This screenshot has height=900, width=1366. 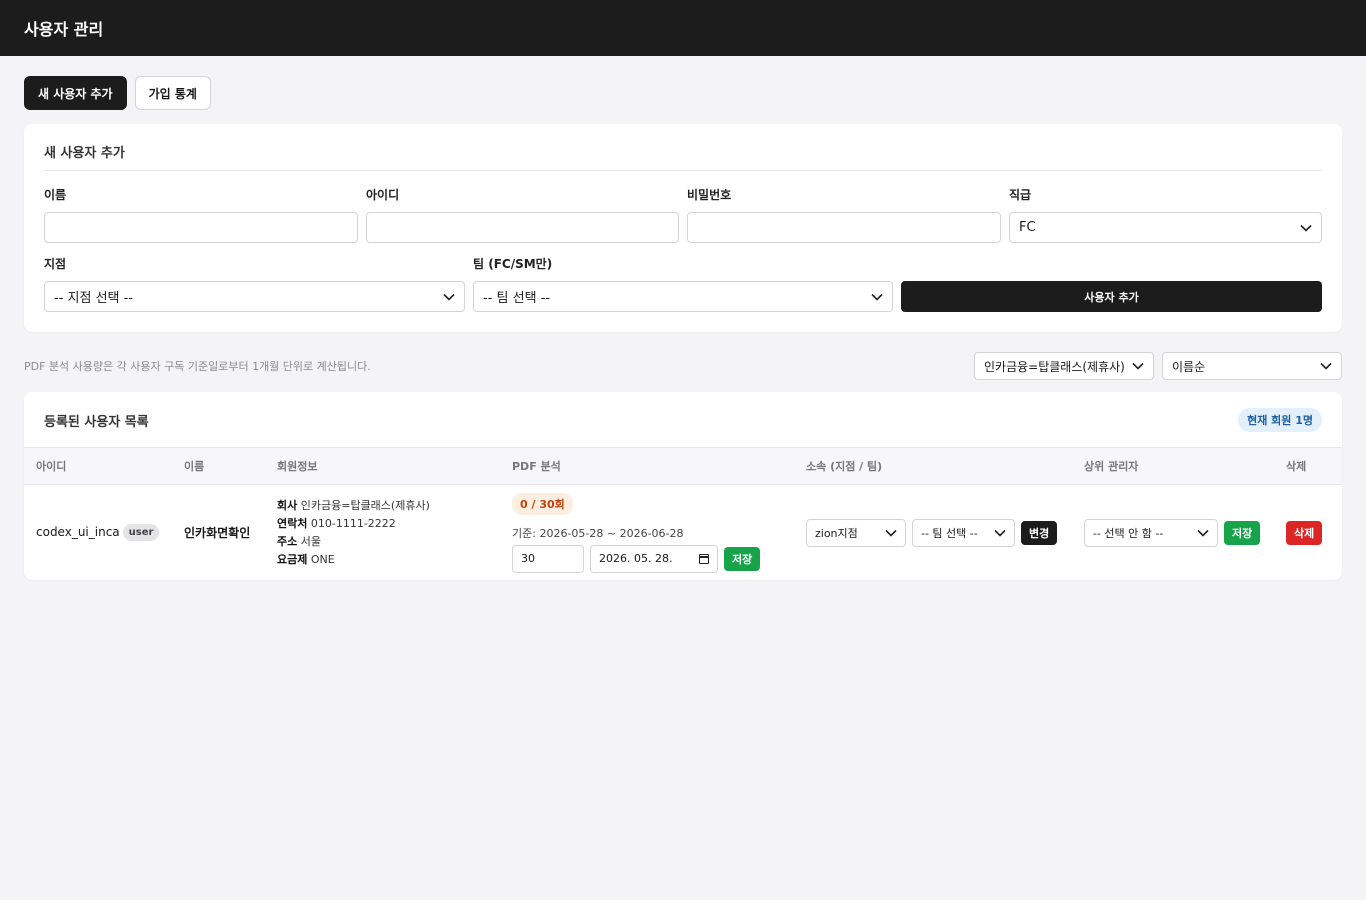 I want to click on rank-field-group: 직급 FC, so click(x=1165, y=214).